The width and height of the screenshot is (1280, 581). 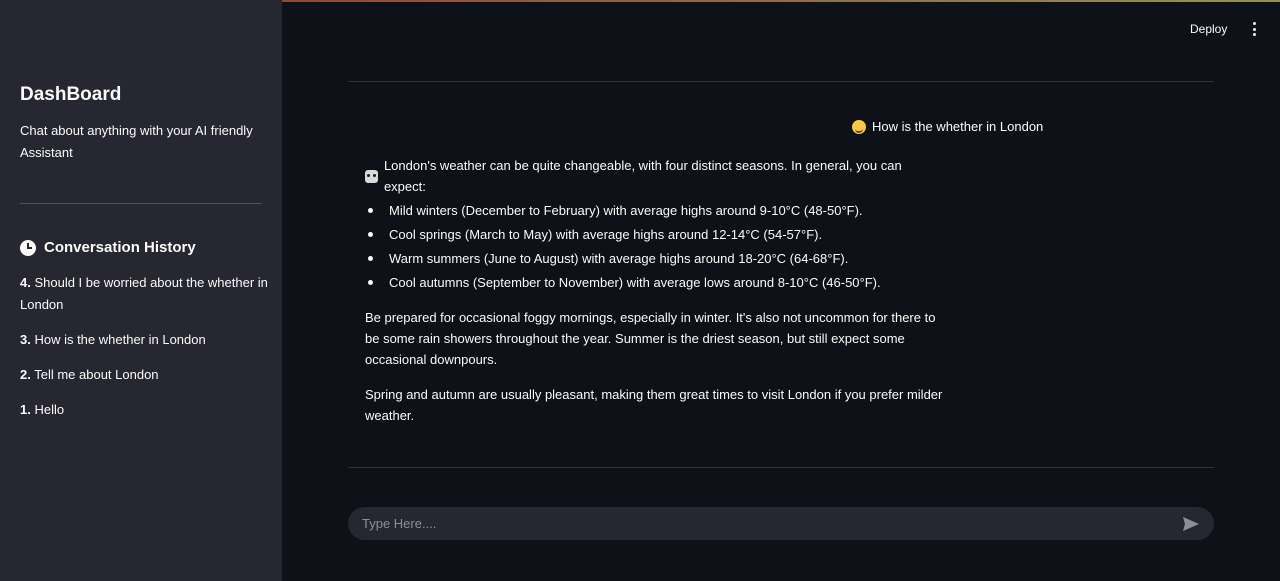 I want to click on chat-input-container, so click(x=781, y=523).